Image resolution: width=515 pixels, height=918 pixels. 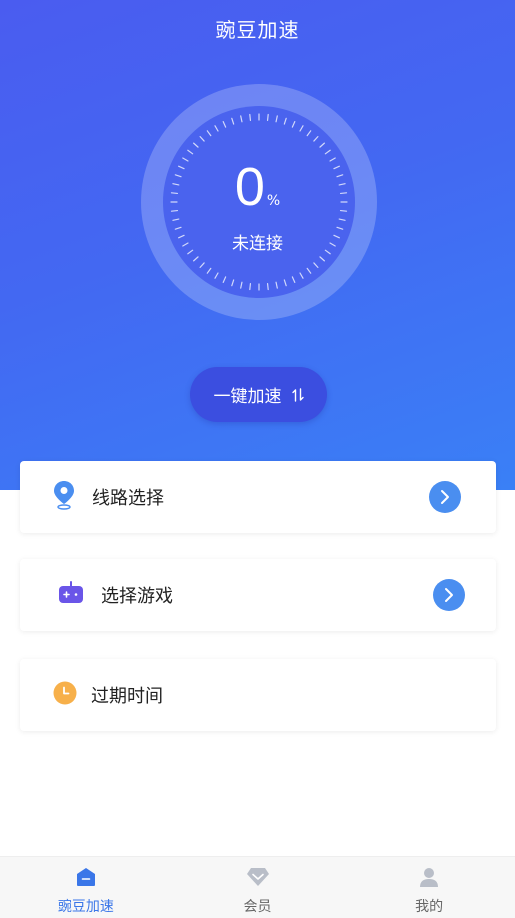 What do you see at coordinates (257, 907) in the screenshot?
I see `tab-membership-label: 会员` at bounding box center [257, 907].